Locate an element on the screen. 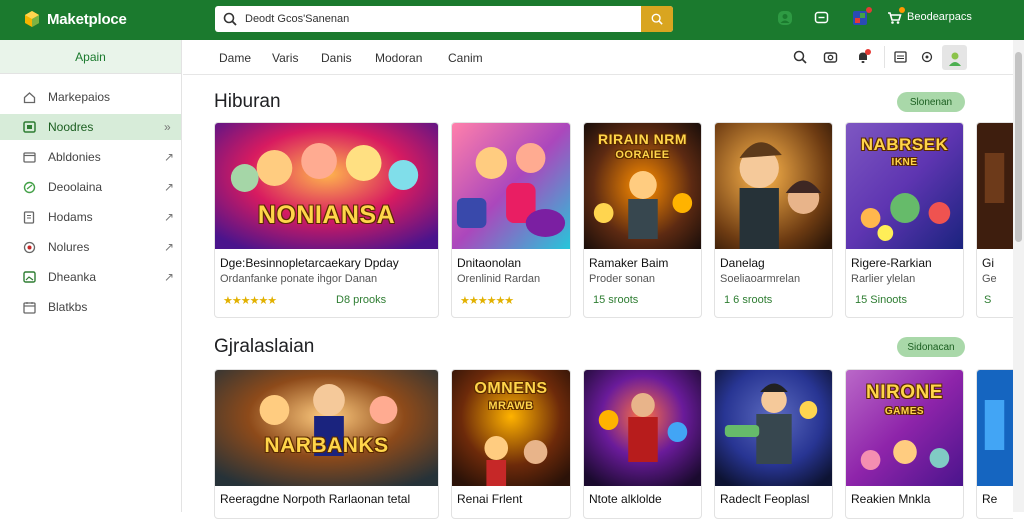  sidebar-item-nolures: Nolures ↗ is located at coordinates (90, 247).